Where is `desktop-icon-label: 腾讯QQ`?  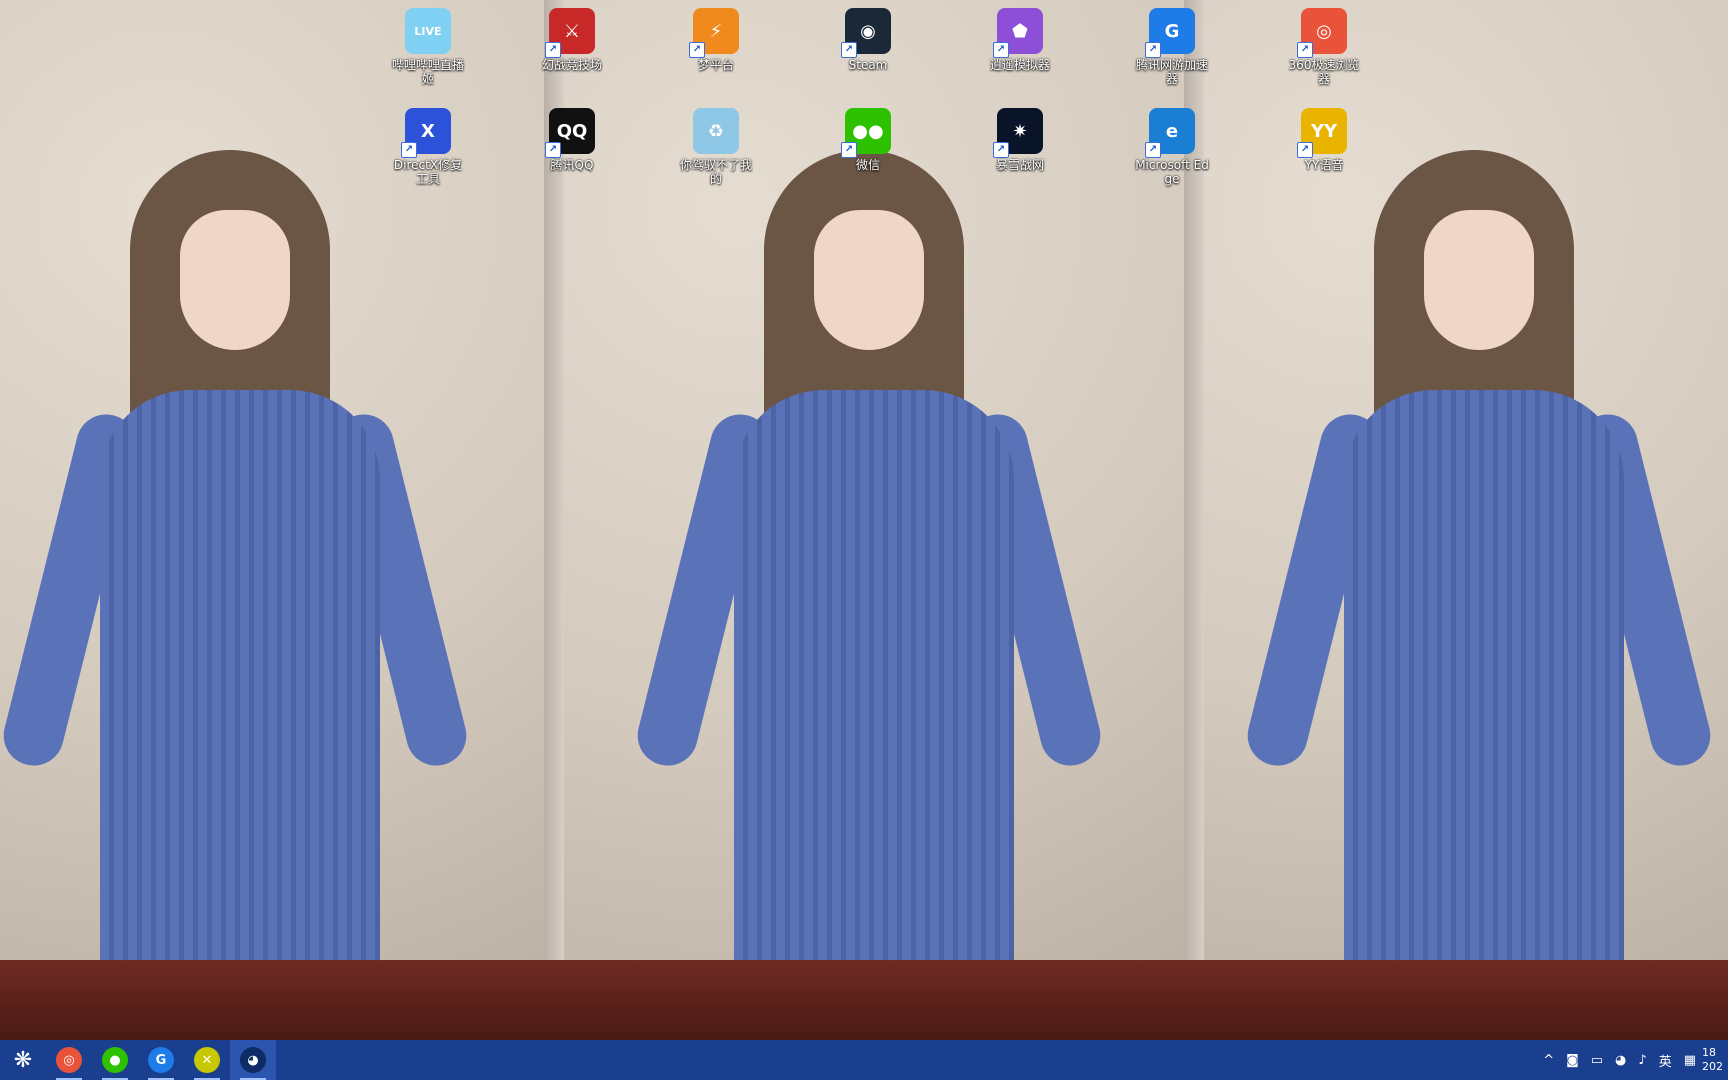 desktop-icon-label: 腾讯QQ is located at coordinates (572, 165).